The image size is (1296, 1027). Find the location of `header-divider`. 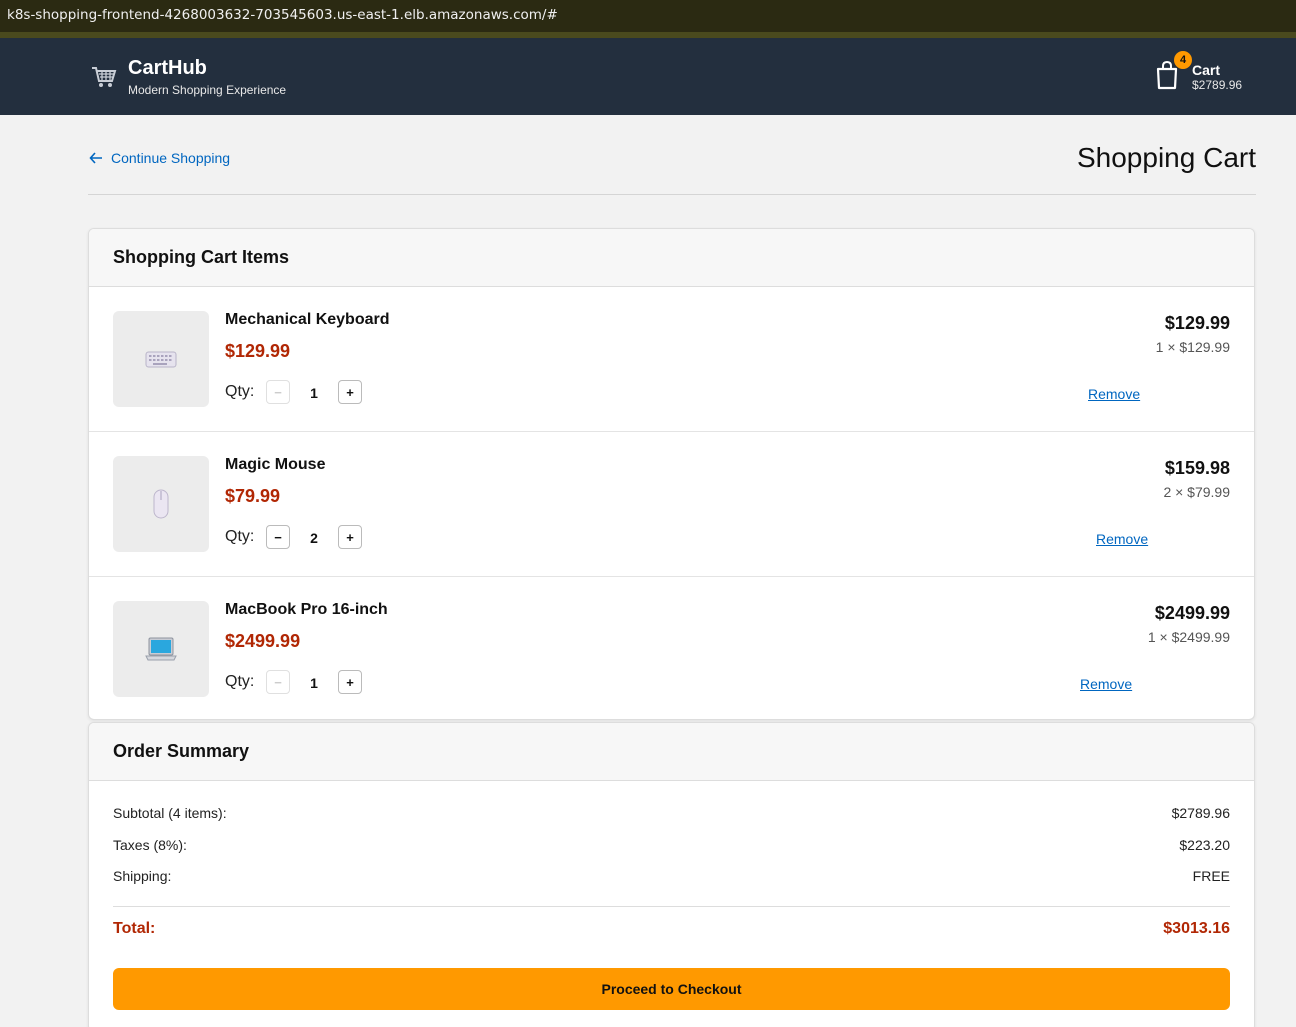

header-divider is located at coordinates (672, 194).